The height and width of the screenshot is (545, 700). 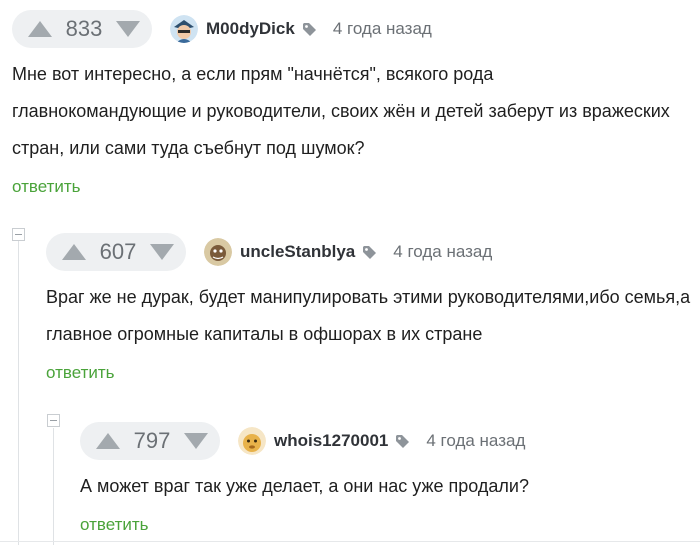 I want to click on comment-header: 607 uncleStanblya 4 года назад, so click(x=371, y=252).